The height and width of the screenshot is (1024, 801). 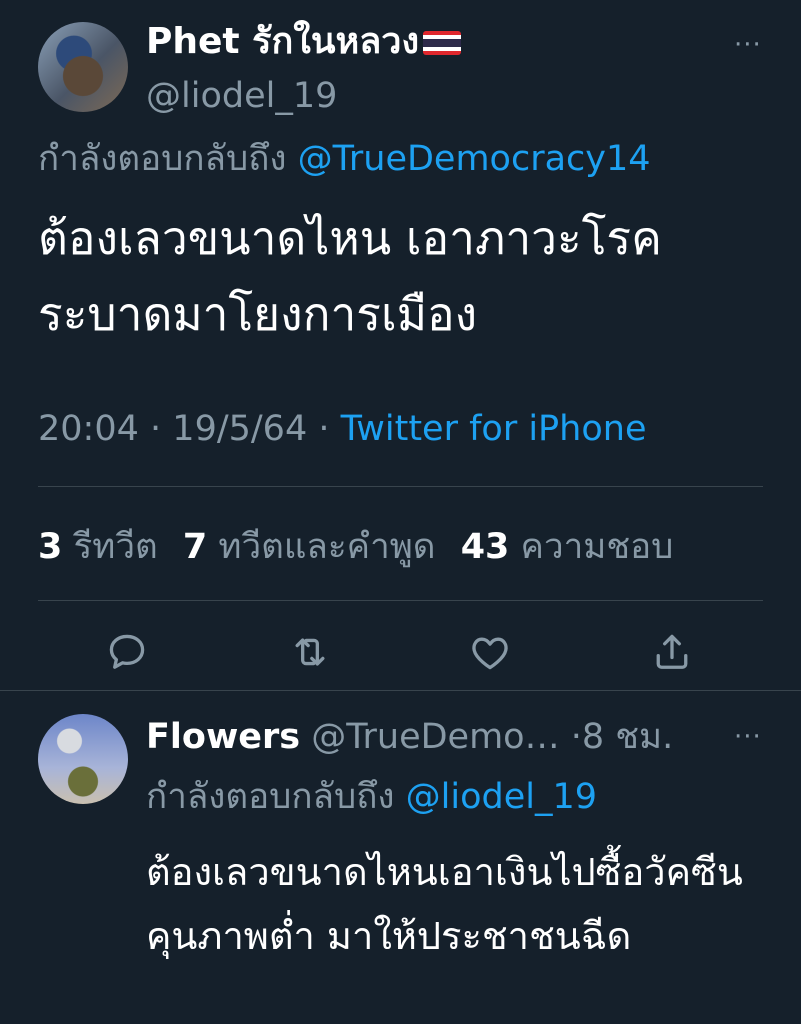 I want to click on likes-label: ความชอบ, so click(x=597, y=547).